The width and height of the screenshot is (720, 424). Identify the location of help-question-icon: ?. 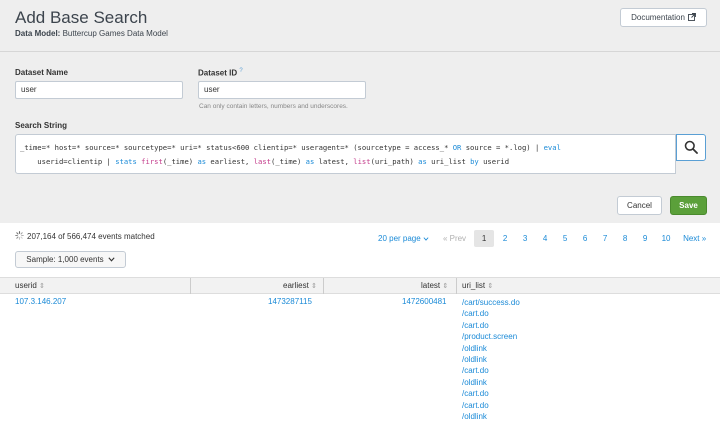
(240, 71).